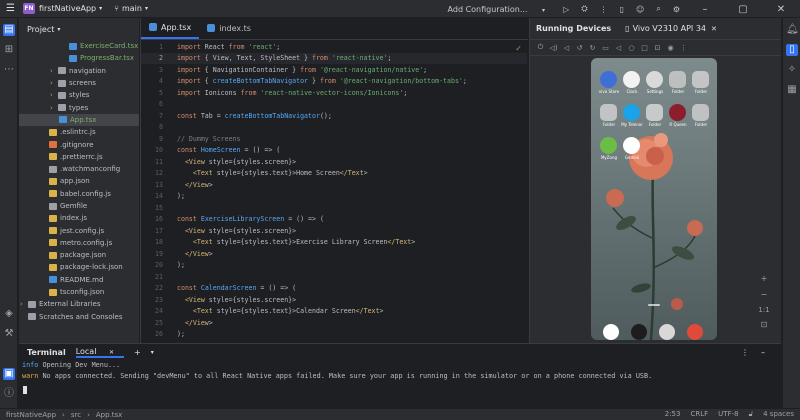 Image resolution: width=800 pixels, height=420 pixels. Describe the element at coordinates (131, 8) in the screenshot. I see `branch-switcher: ⑂ main ▾` at that location.